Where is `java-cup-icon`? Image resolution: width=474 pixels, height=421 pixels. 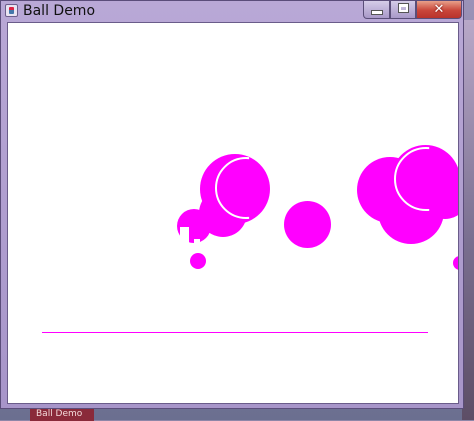 java-cup-icon is located at coordinates (11, 10).